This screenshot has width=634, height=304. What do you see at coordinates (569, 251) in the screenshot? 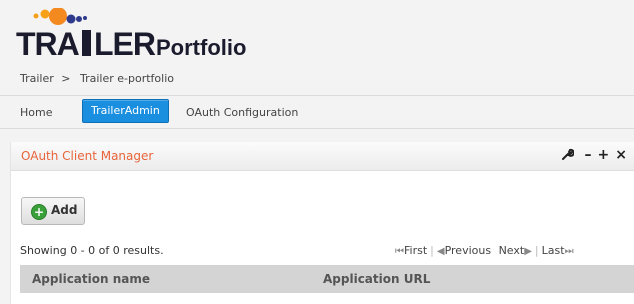
I see `last-page-icon: ⏭` at bounding box center [569, 251].